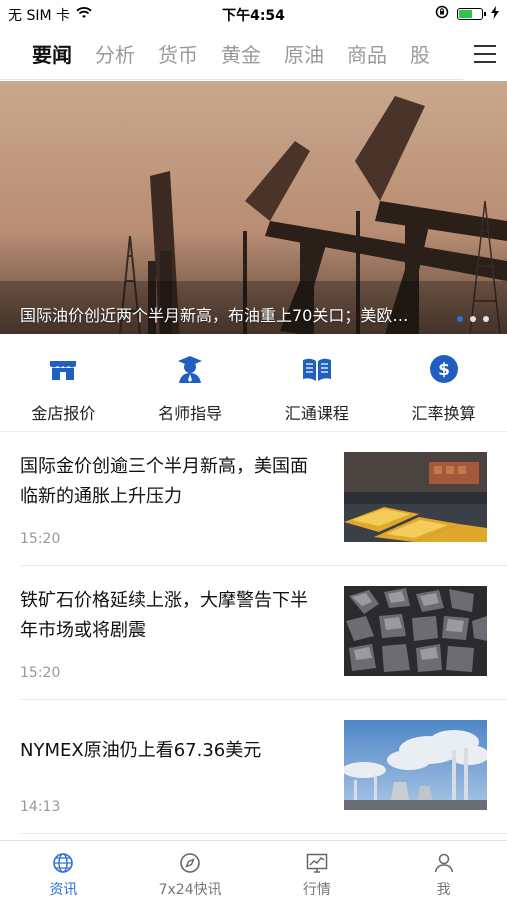  What do you see at coordinates (63, 413) in the screenshot?
I see `quick-entry-label: 金店报价` at bounding box center [63, 413].